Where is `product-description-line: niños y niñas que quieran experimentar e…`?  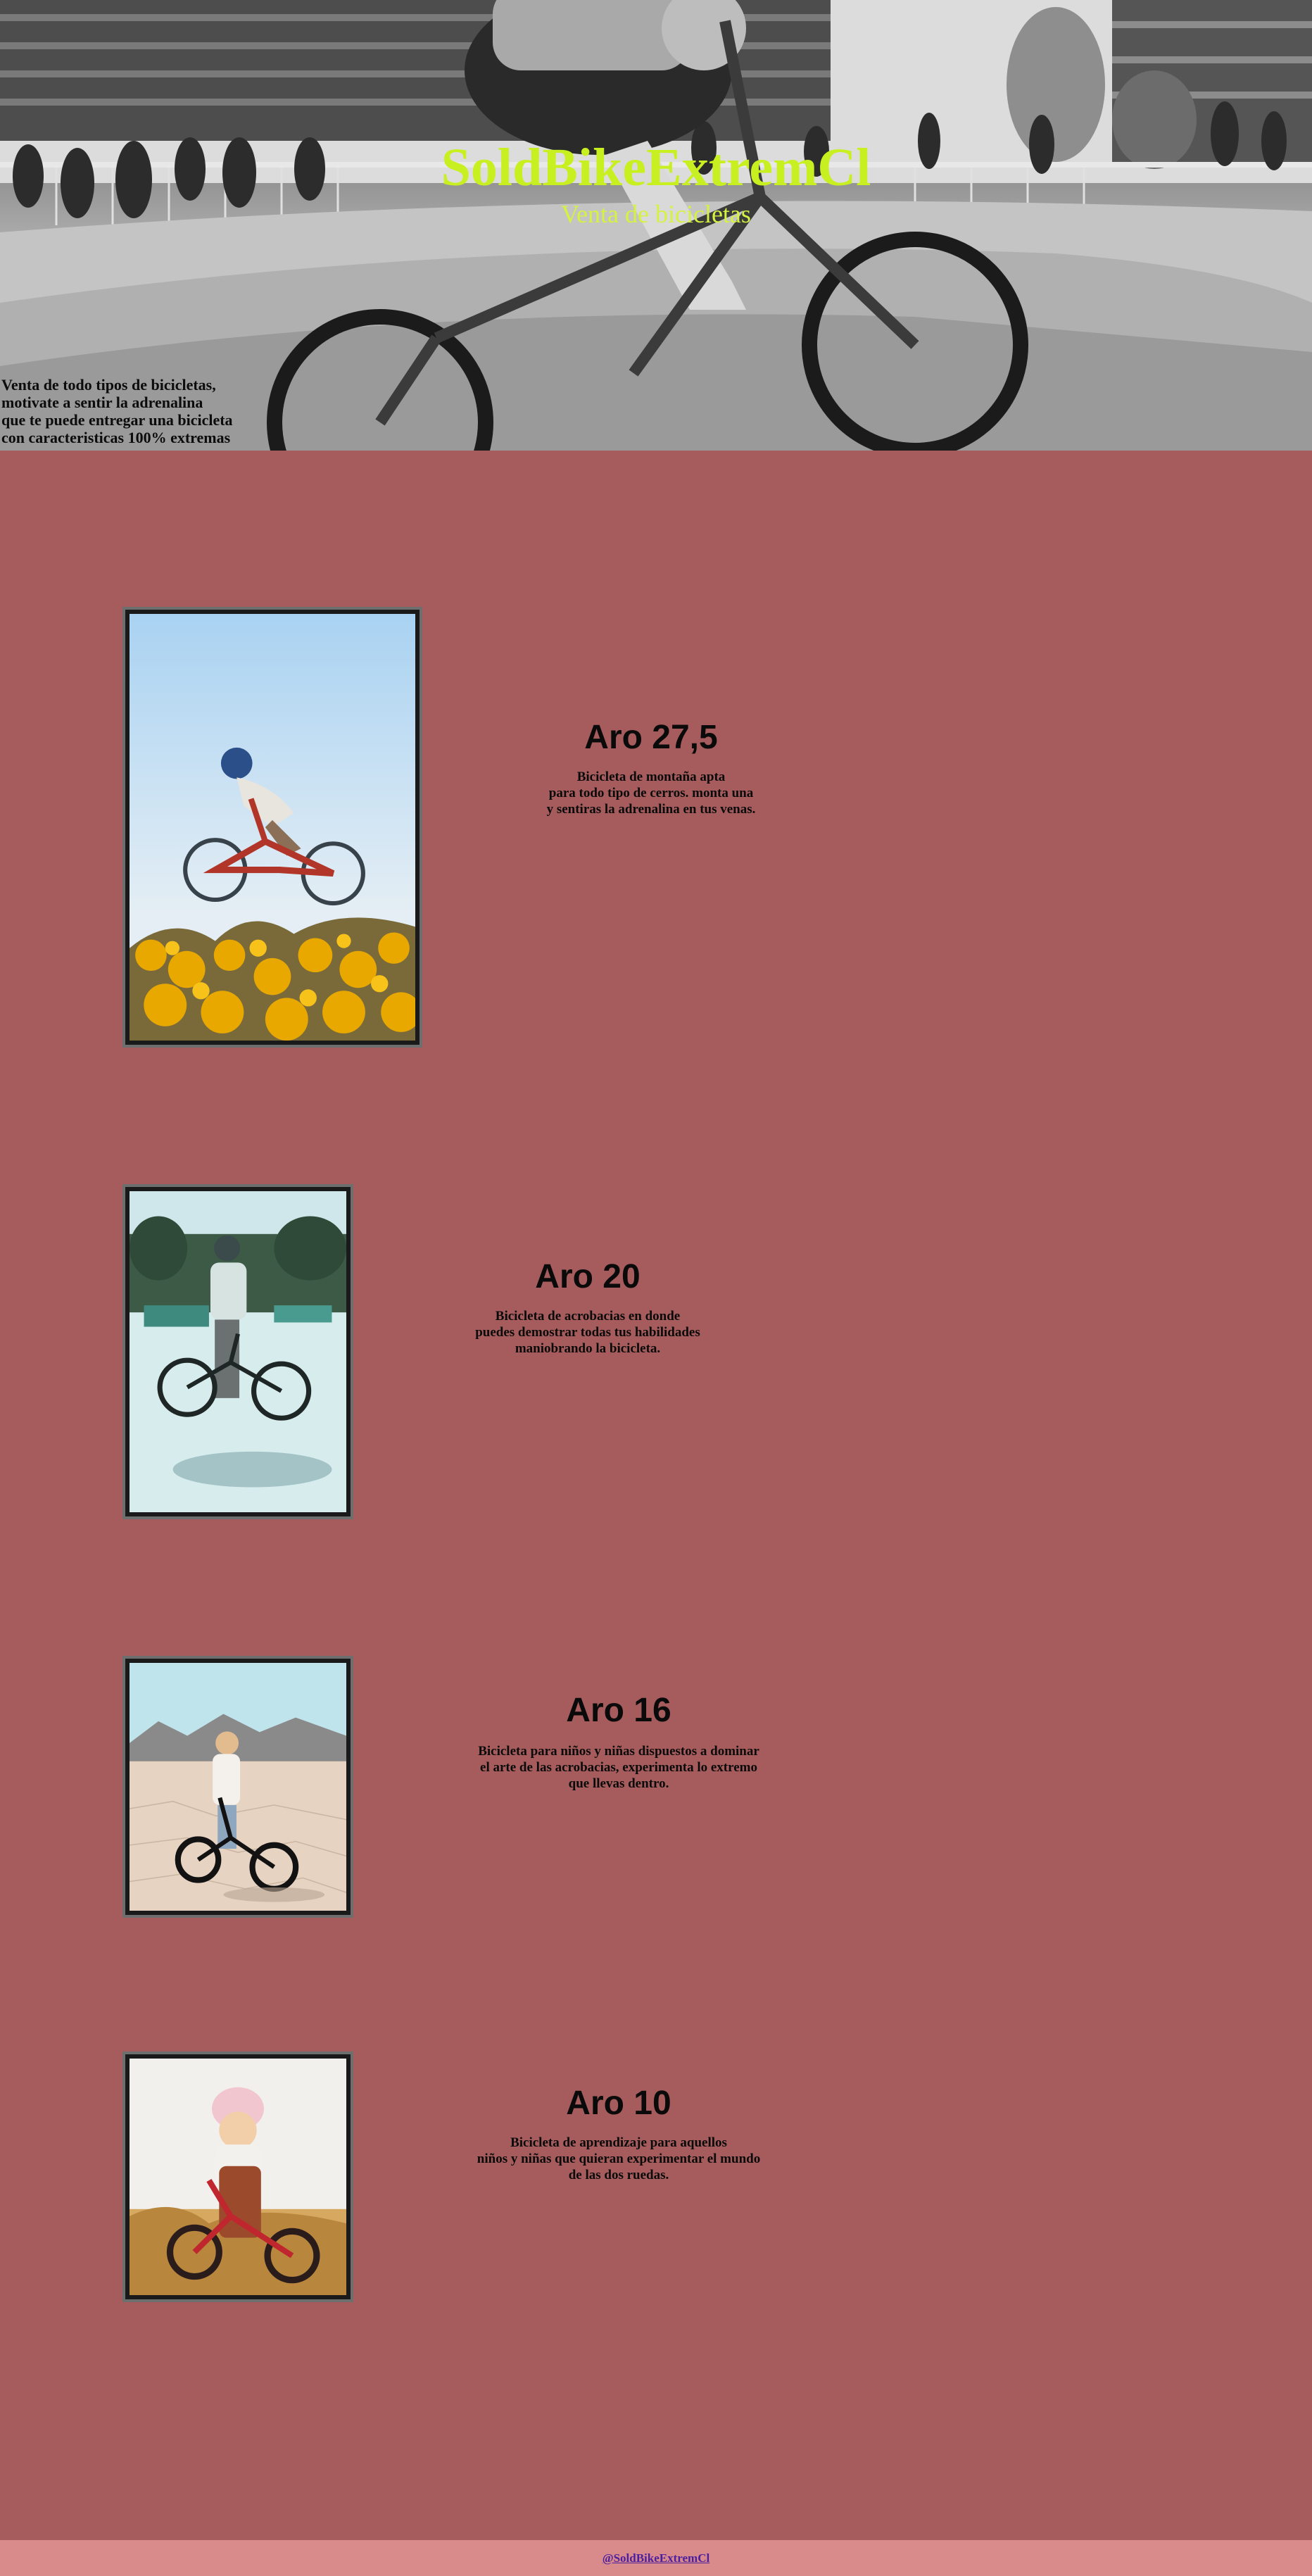 product-description-line: niños y niñas que quieran experimentar e… is located at coordinates (619, 2158).